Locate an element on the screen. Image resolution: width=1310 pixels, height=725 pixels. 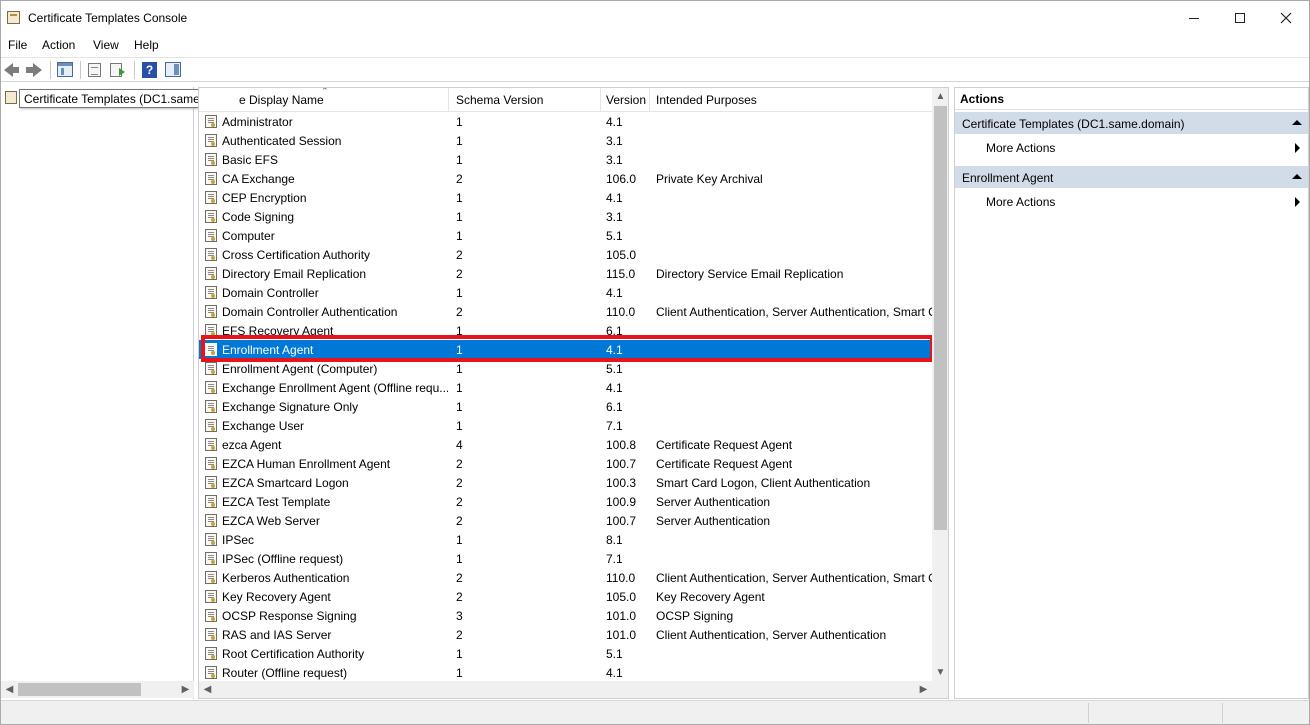
cell-display-name: EZCA Test Template is located at coordinates (276, 502).